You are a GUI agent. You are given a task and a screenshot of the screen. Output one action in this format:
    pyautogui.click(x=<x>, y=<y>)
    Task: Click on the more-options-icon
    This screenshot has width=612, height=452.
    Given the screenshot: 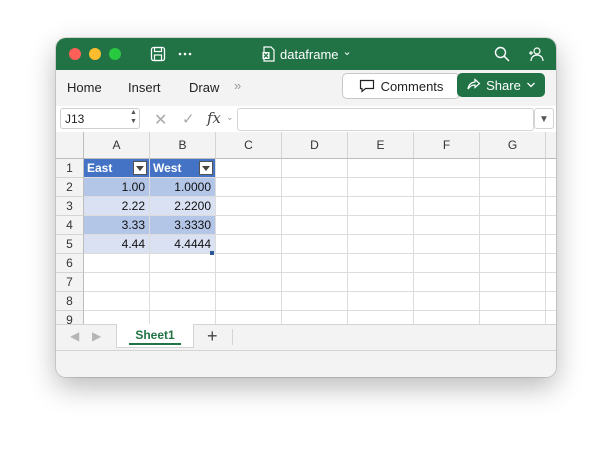 What is the action you would take?
    pyautogui.click(x=185, y=54)
    